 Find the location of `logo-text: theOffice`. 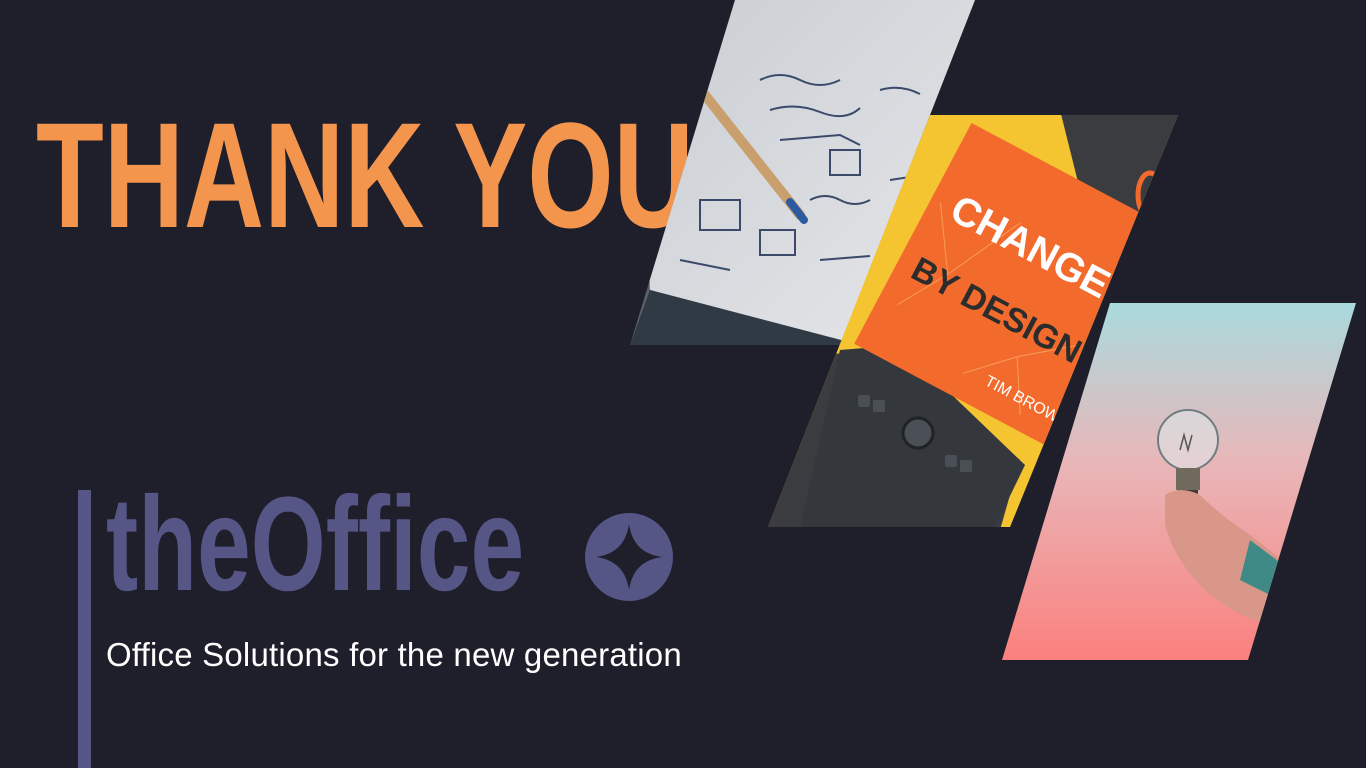

logo-text: theOffice is located at coordinates (315, 544).